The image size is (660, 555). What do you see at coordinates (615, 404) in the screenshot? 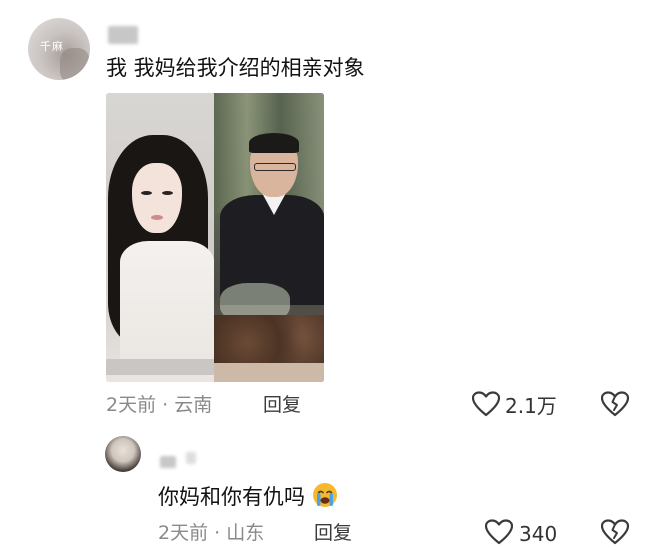
I see `broken-heart-icon` at bounding box center [615, 404].